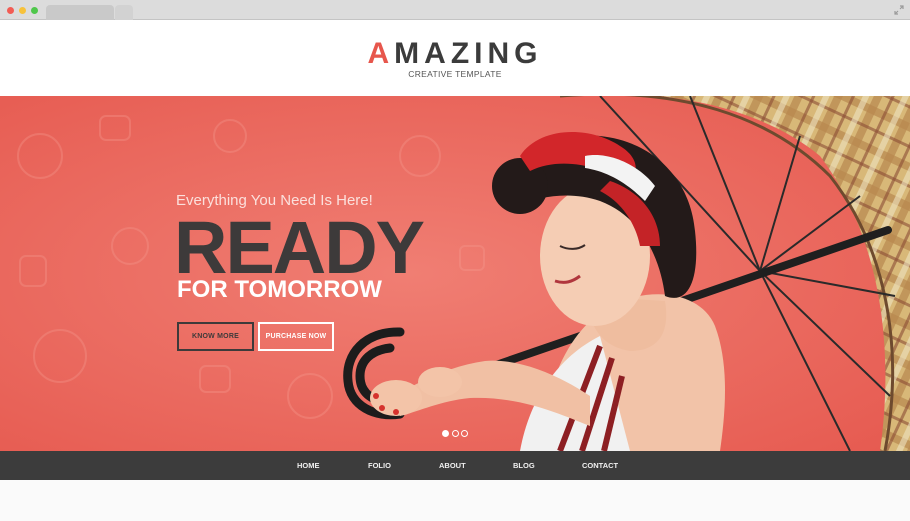 This screenshot has height=521, width=910. Describe the element at coordinates (124, 12) in the screenshot. I see `new-tab-button` at that location.